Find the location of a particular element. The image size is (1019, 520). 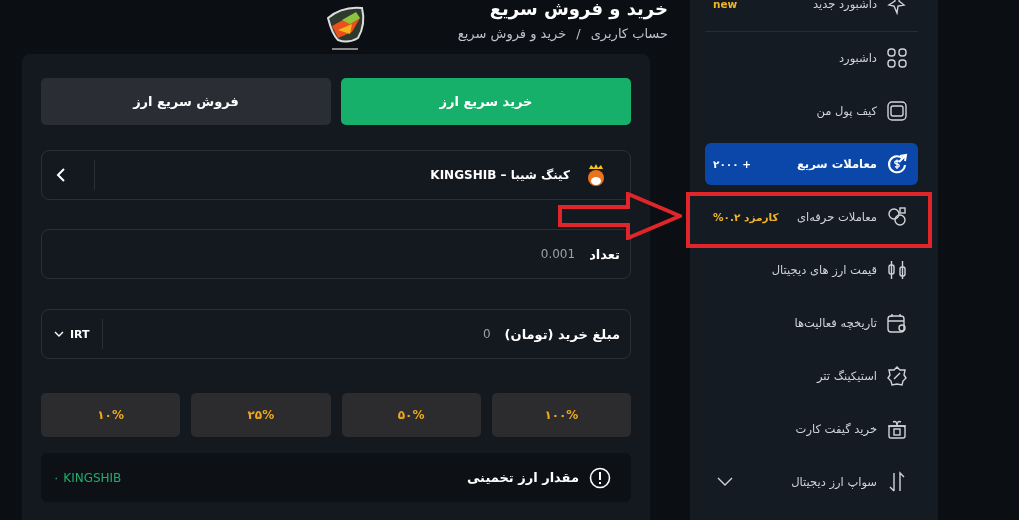

sidebar-item: کیف پول من is located at coordinates (811, 111).